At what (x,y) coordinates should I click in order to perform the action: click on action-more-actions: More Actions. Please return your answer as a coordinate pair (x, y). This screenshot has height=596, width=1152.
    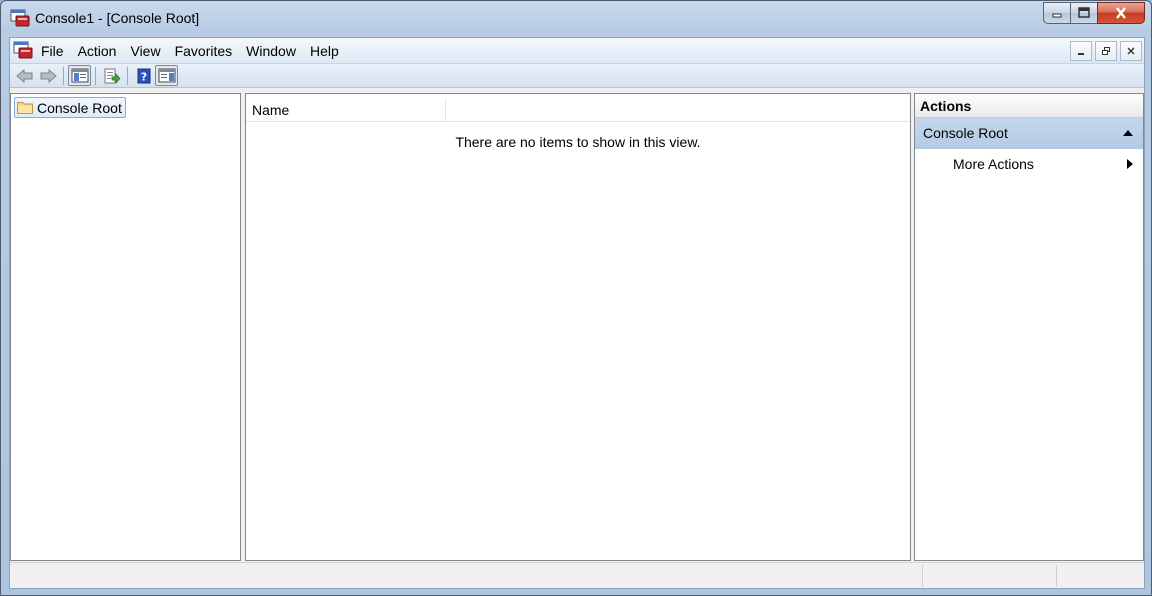
    Looking at the image, I should click on (1029, 164).